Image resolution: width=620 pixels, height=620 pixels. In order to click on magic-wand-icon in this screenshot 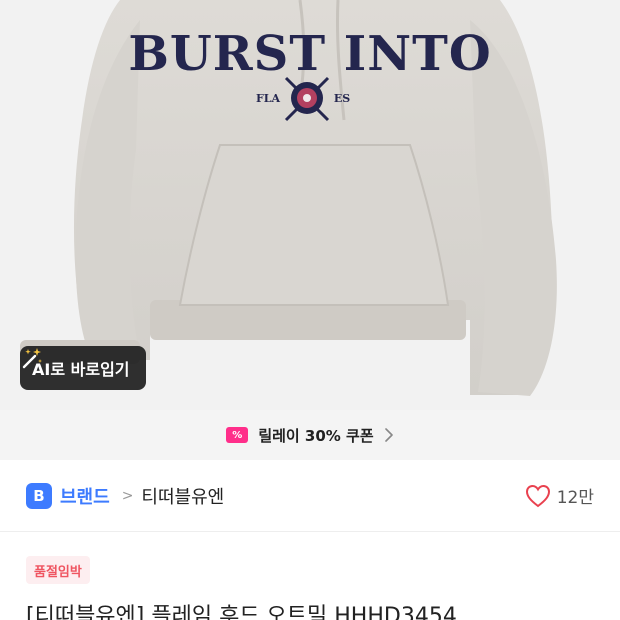, I will do `click(32, 358)`.